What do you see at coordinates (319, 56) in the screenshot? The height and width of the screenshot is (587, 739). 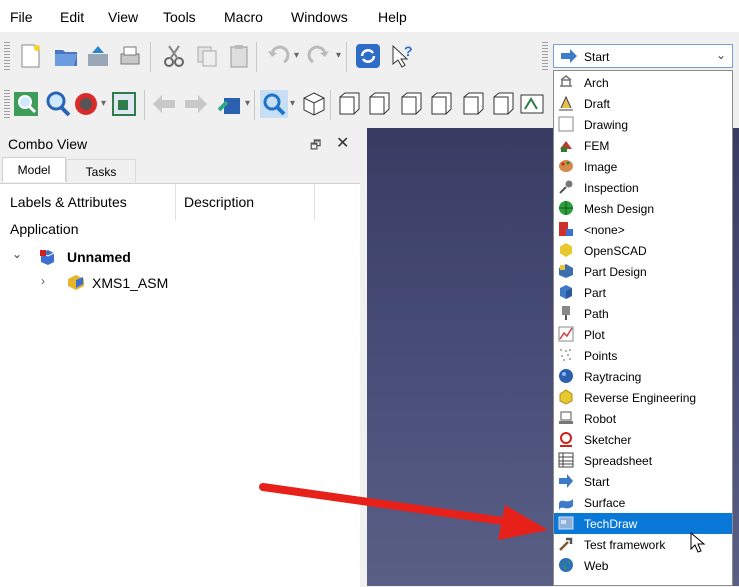 I see `redo-icon` at bounding box center [319, 56].